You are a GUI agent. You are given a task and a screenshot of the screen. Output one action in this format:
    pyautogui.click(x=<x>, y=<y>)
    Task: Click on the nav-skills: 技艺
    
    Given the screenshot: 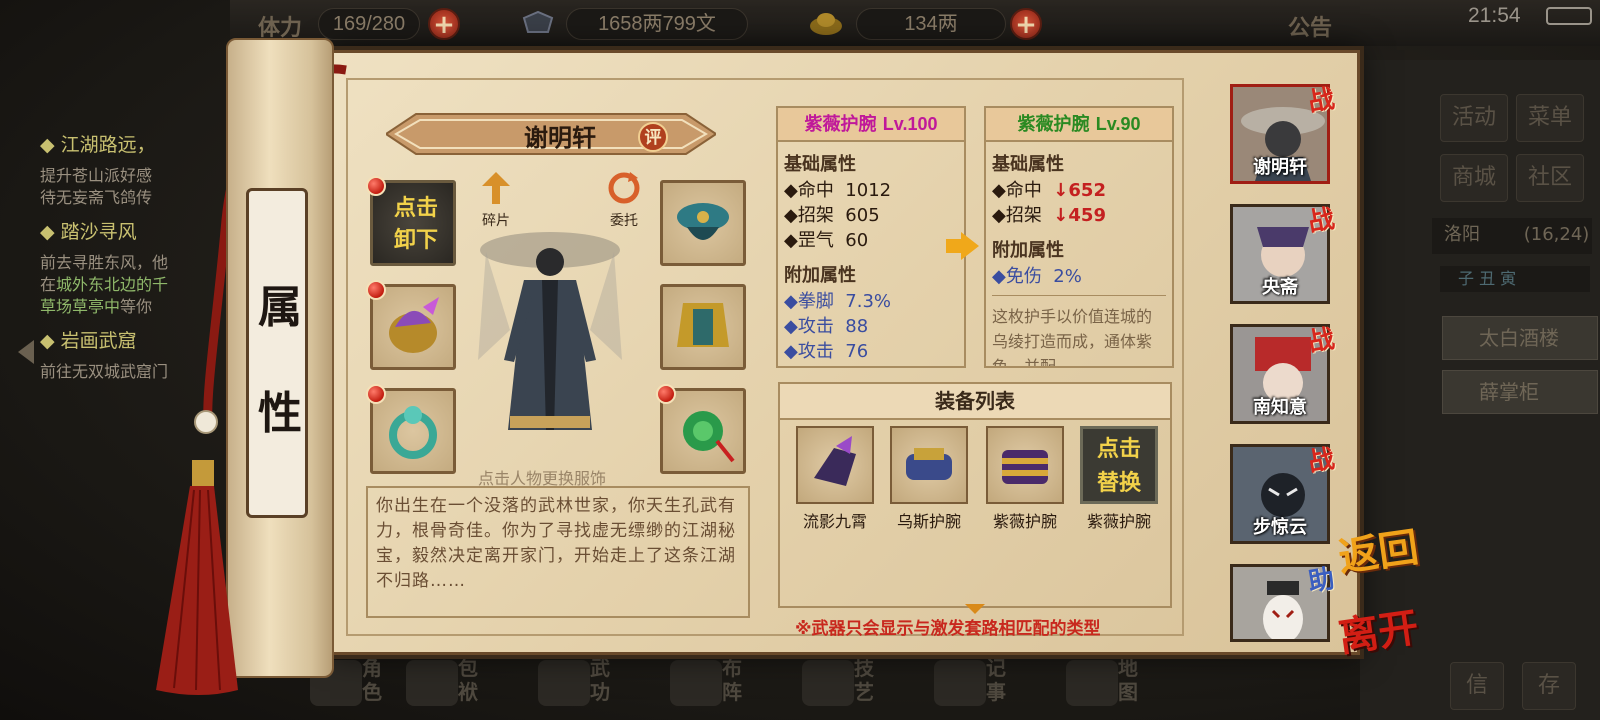 What is the action you would take?
    pyautogui.click(x=837, y=684)
    